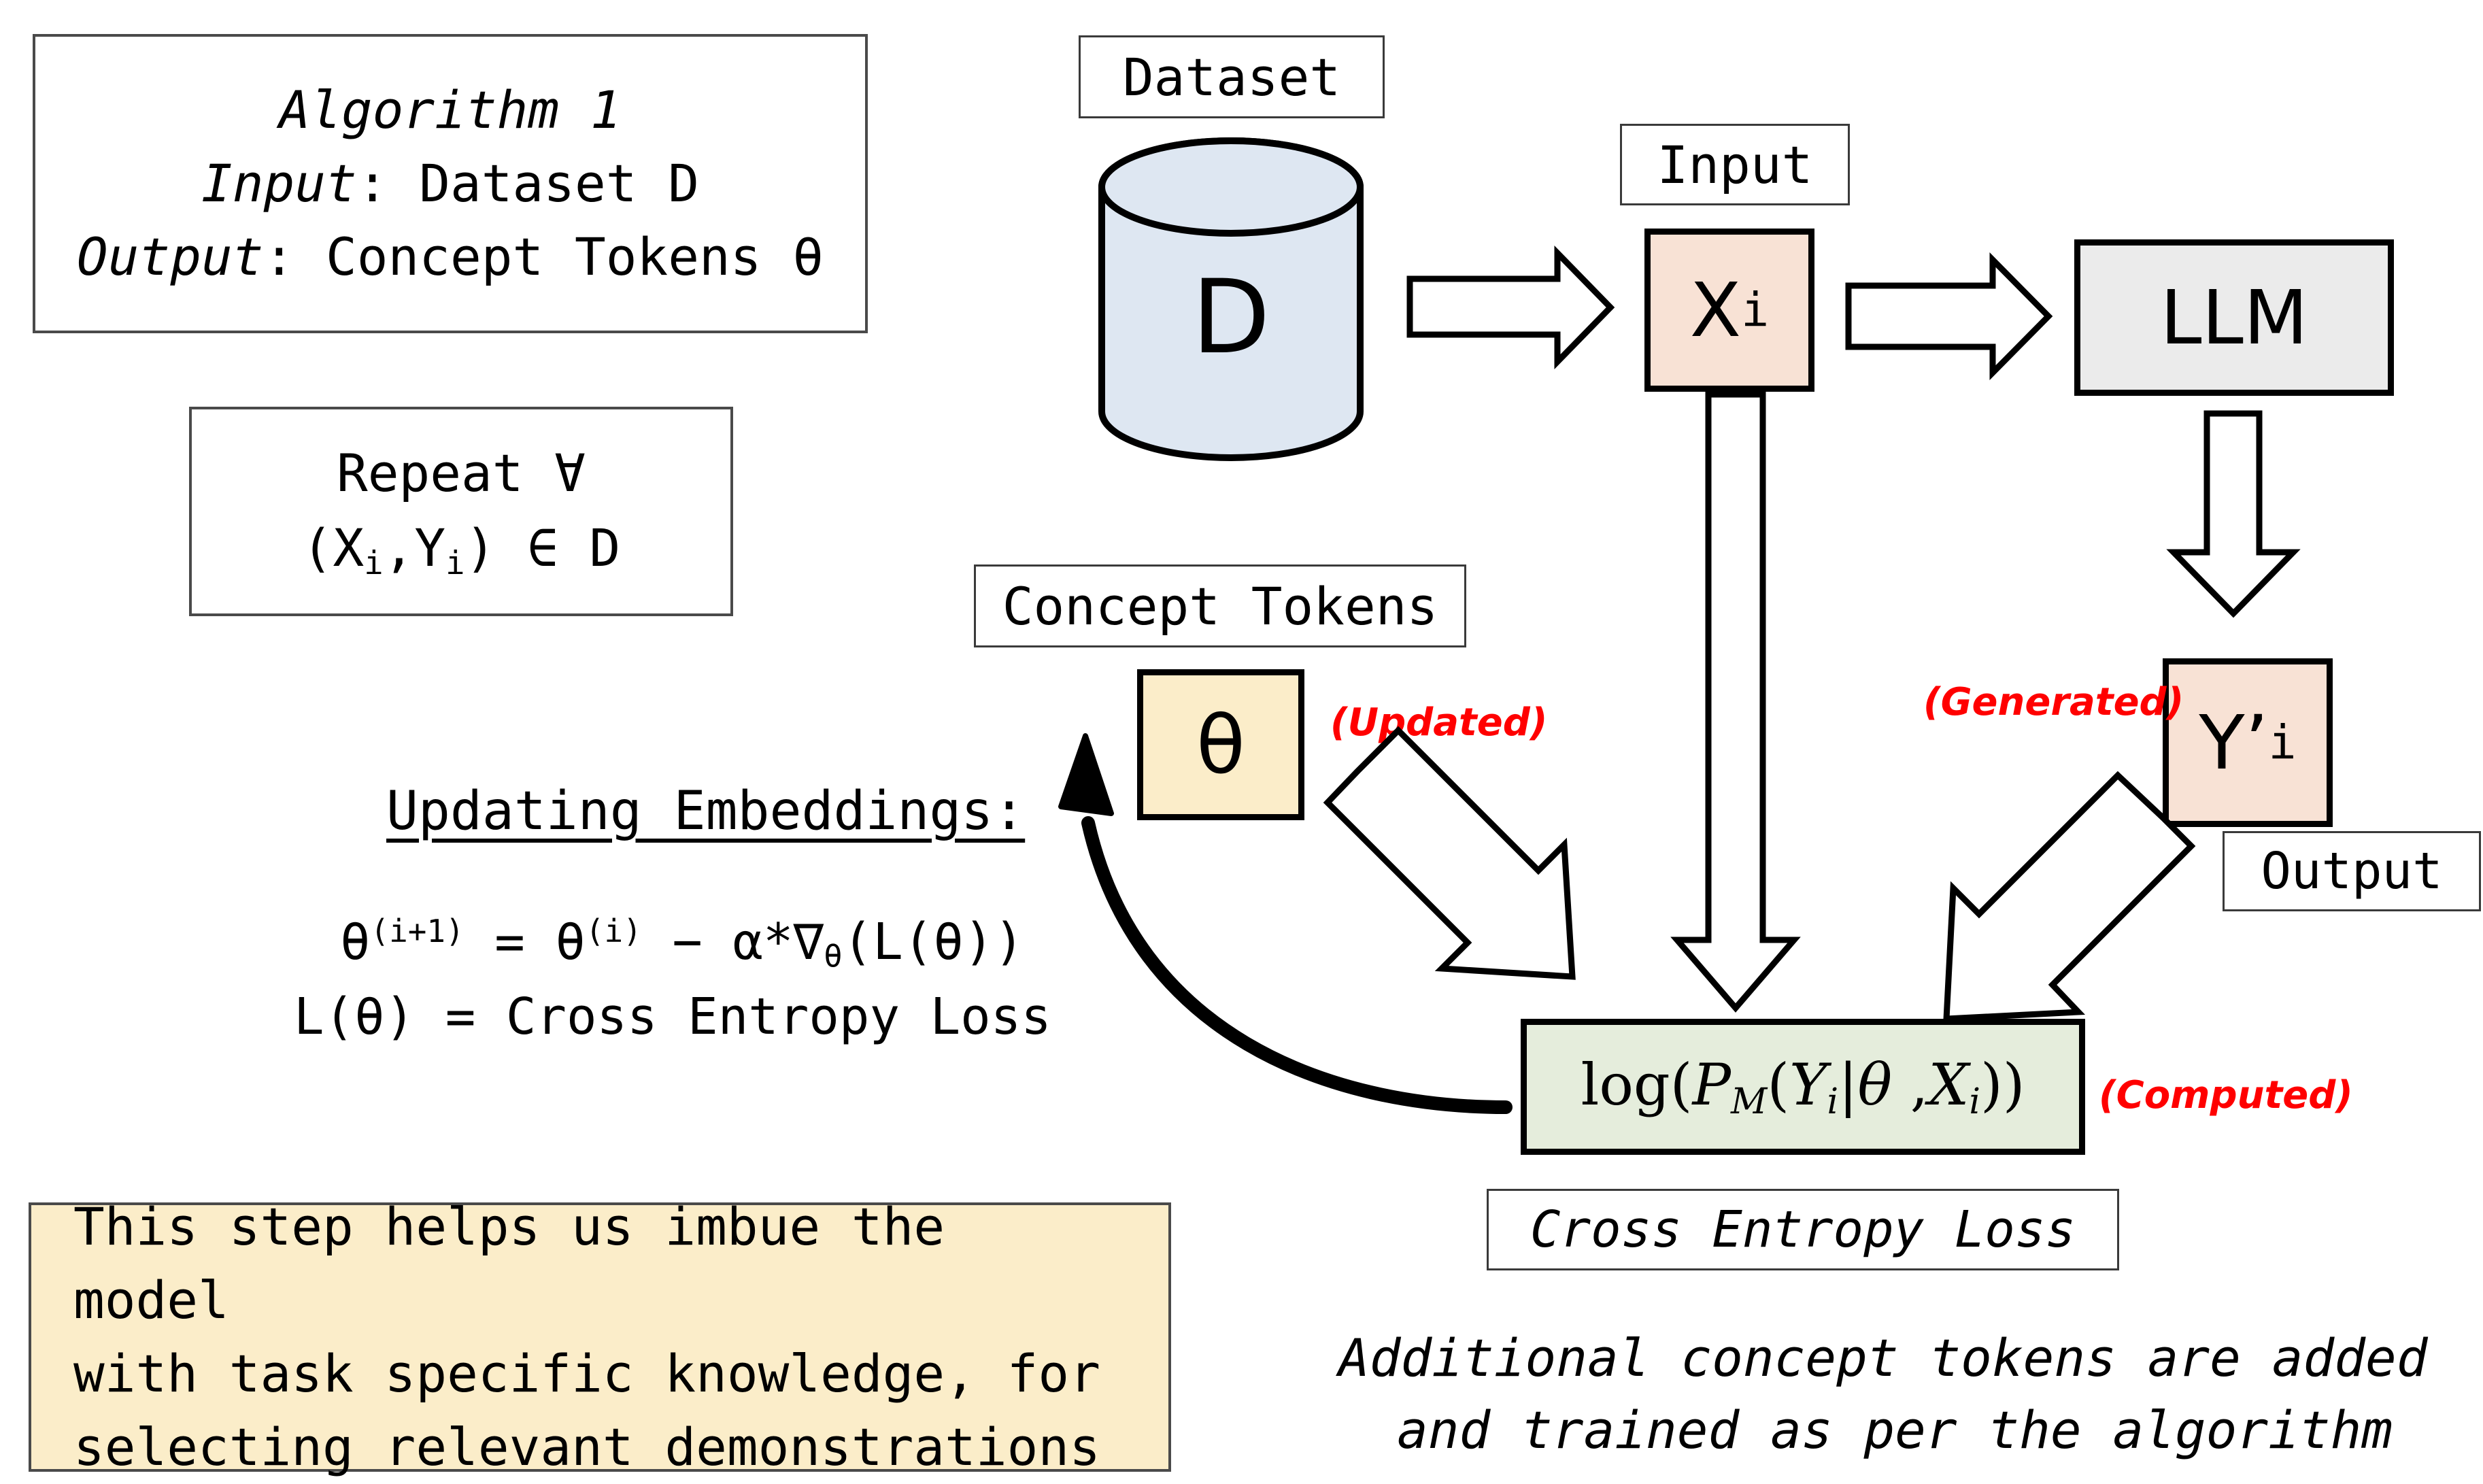 Image resolution: width=2483 pixels, height=1484 pixels. What do you see at coordinates (706, 811) in the screenshot?
I see `updating-embeddings-heading: Updating Embeddings:` at bounding box center [706, 811].